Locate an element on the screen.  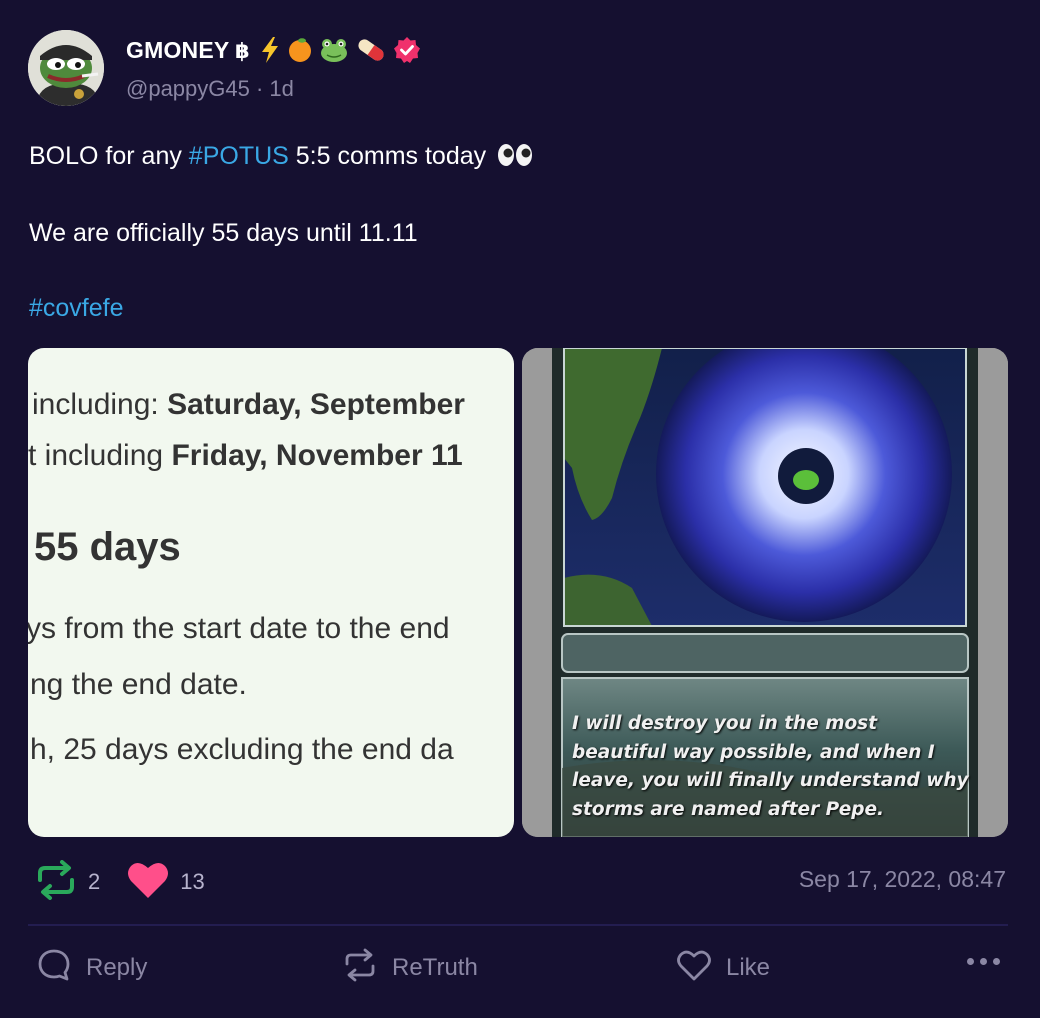
date-line-start: including: Saturday, September is located at coordinates (248, 405).